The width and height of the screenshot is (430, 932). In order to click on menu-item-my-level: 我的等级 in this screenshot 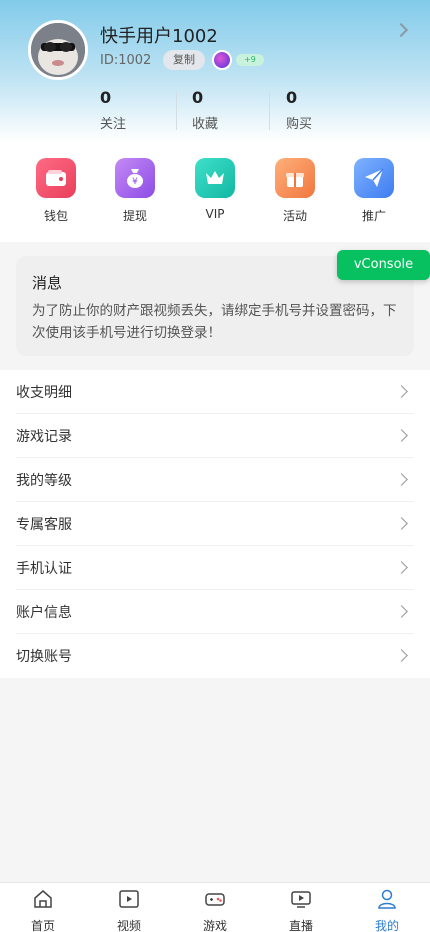, I will do `click(215, 480)`.